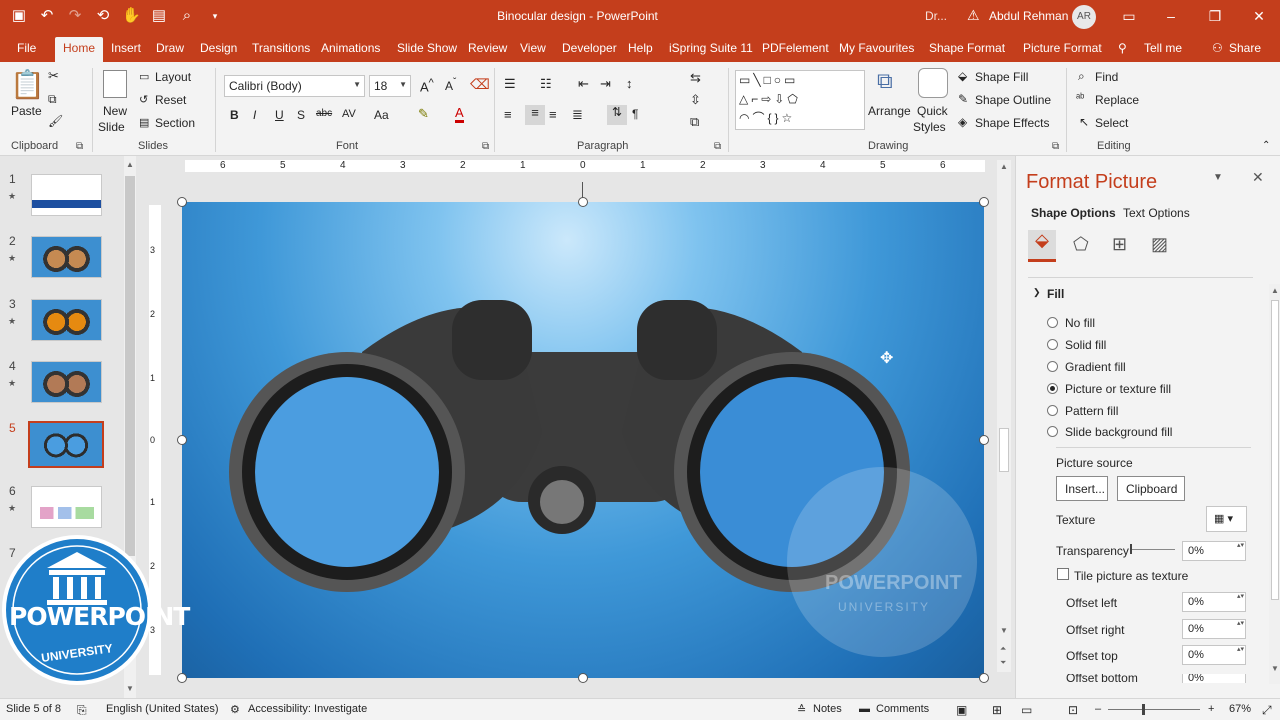  What do you see at coordinates (1106, 77) in the screenshot?
I see `find-button: Find` at bounding box center [1106, 77].